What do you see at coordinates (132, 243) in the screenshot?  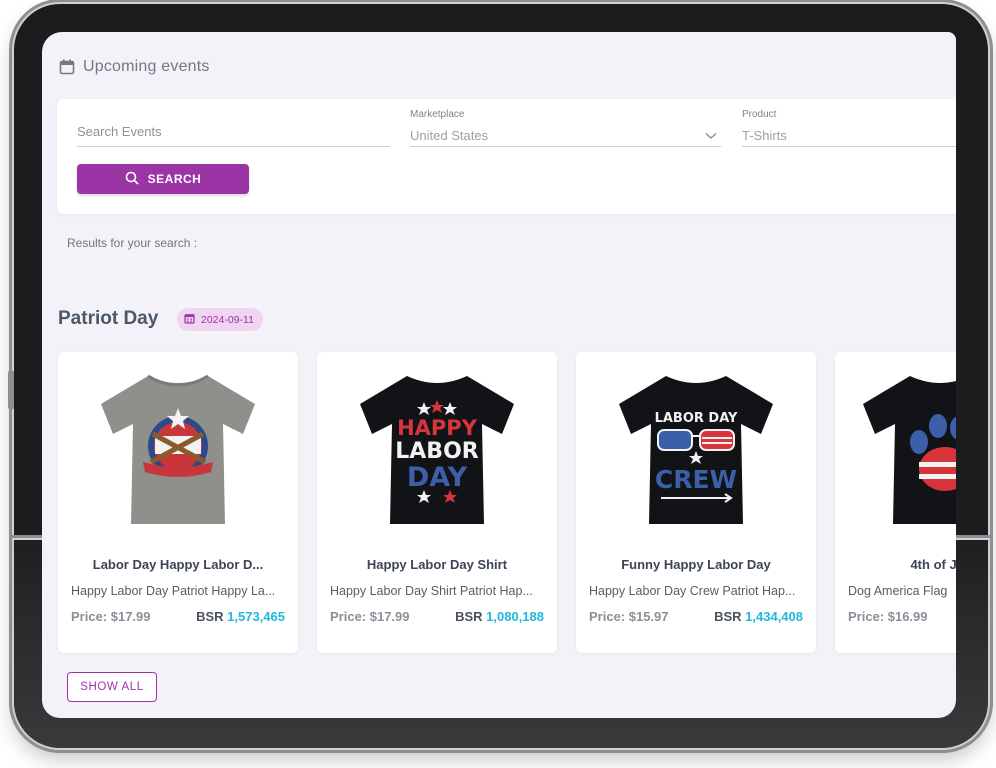 I see `results-label: Results for your search :` at bounding box center [132, 243].